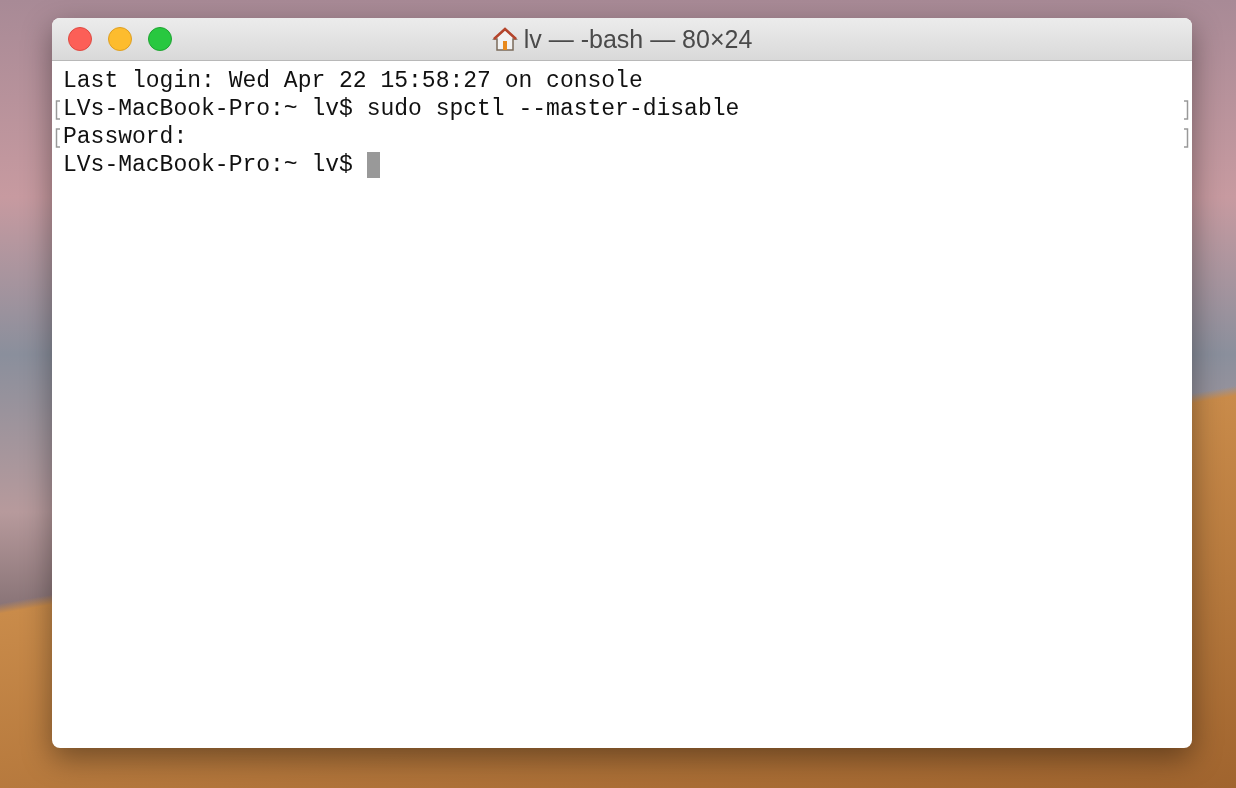 The width and height of the screenshot is (1236, 788). Describe the element at coordinates (401, 109) in the screenshot. I see `terminal-line: LVs-MacBook-Pro:~ lv$ sudo spctl --master-disable` at that location.